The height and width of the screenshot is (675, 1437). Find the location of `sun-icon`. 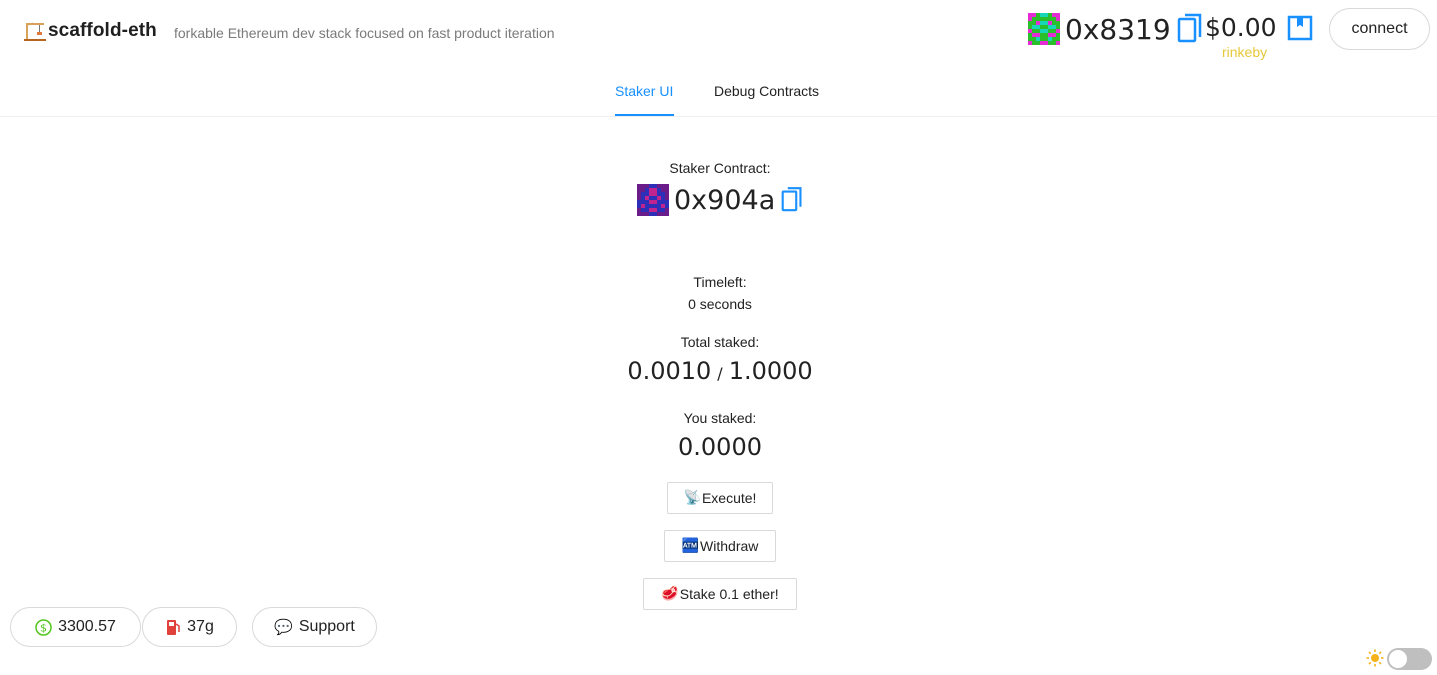

sun-icon is located at coordinates (1375, 658).